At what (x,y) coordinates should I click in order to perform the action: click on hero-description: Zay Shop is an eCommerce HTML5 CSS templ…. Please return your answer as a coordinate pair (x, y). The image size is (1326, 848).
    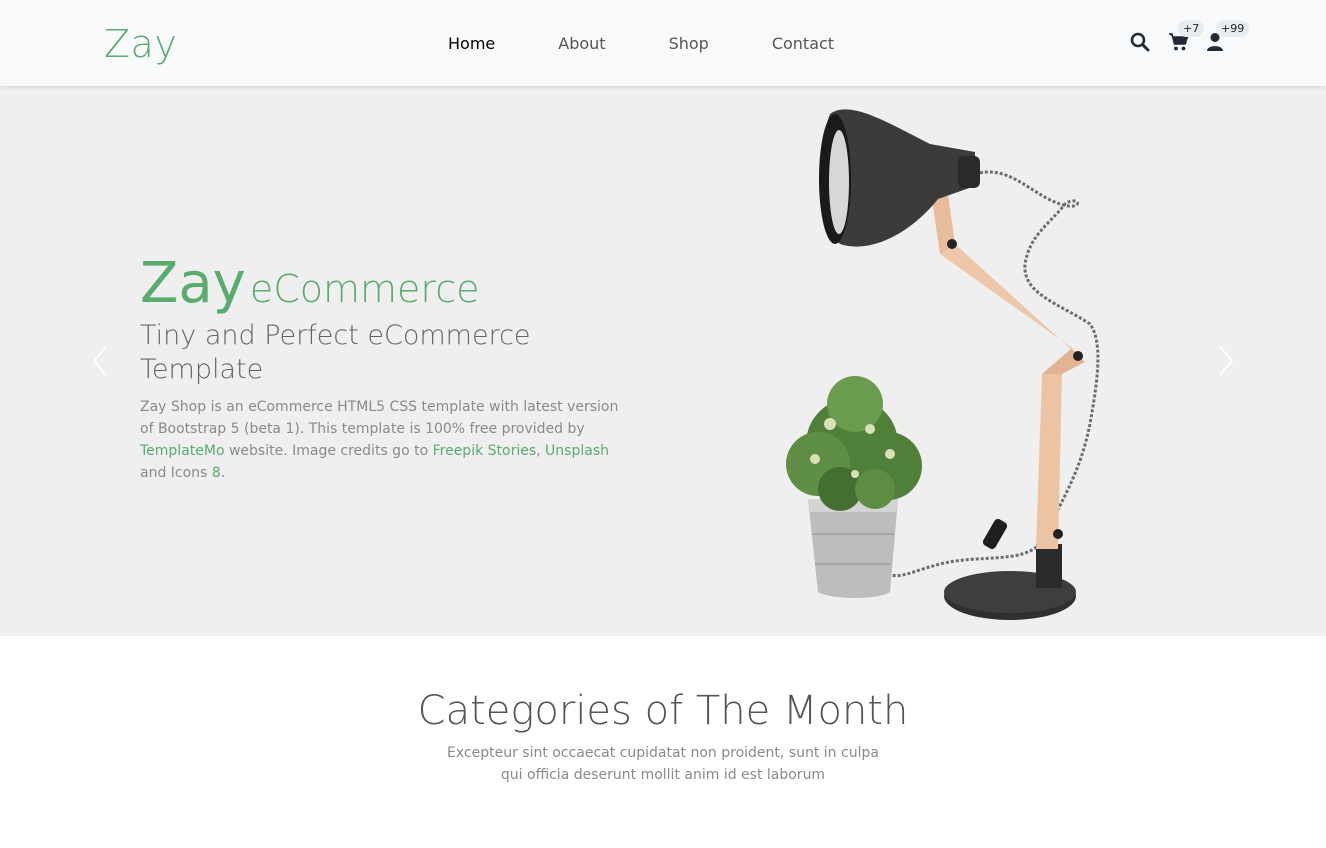
    Looking at the image, I should click on (379, 440).